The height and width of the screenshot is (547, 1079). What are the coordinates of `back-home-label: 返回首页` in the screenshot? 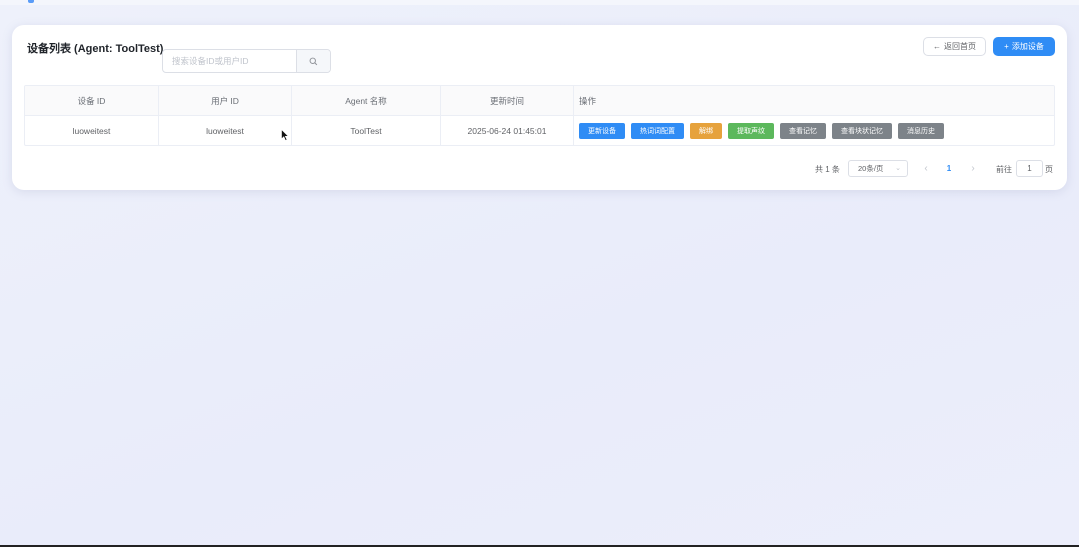 It's located at (960, 46).